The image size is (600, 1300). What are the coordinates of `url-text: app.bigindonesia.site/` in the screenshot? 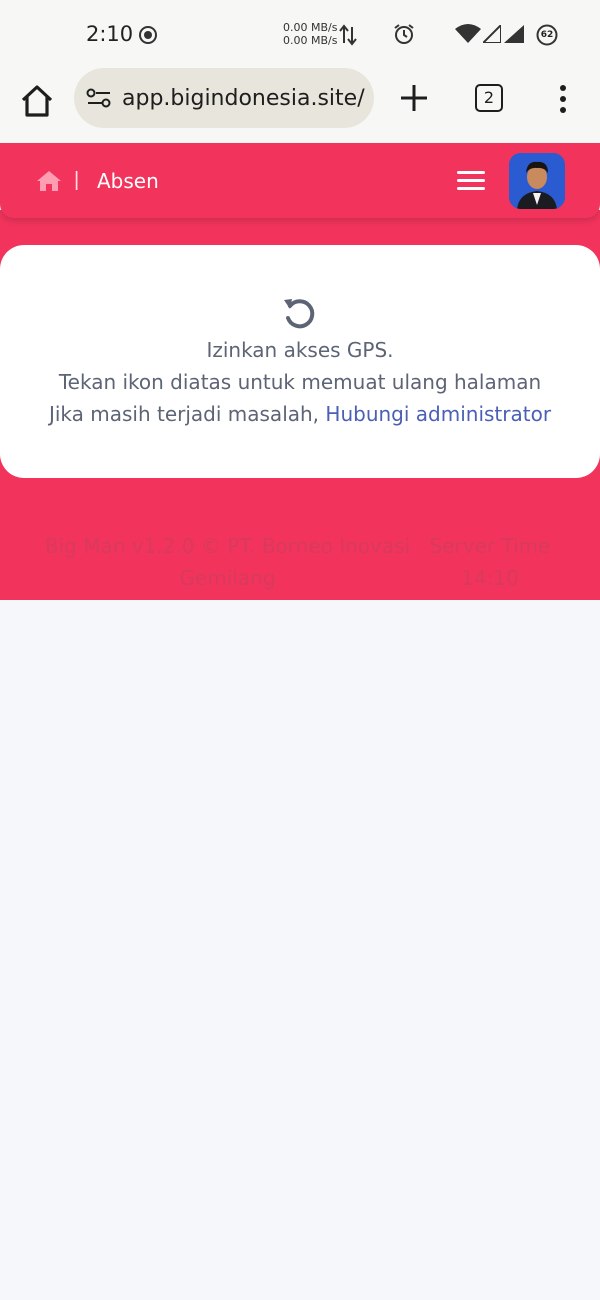 It's located at (244, 98).